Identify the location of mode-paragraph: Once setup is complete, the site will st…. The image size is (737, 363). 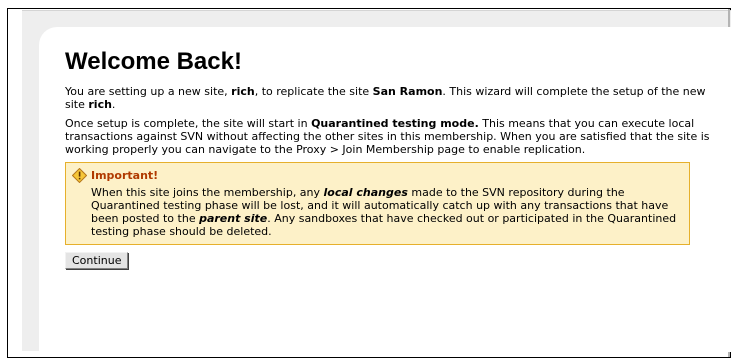
(391, 136).